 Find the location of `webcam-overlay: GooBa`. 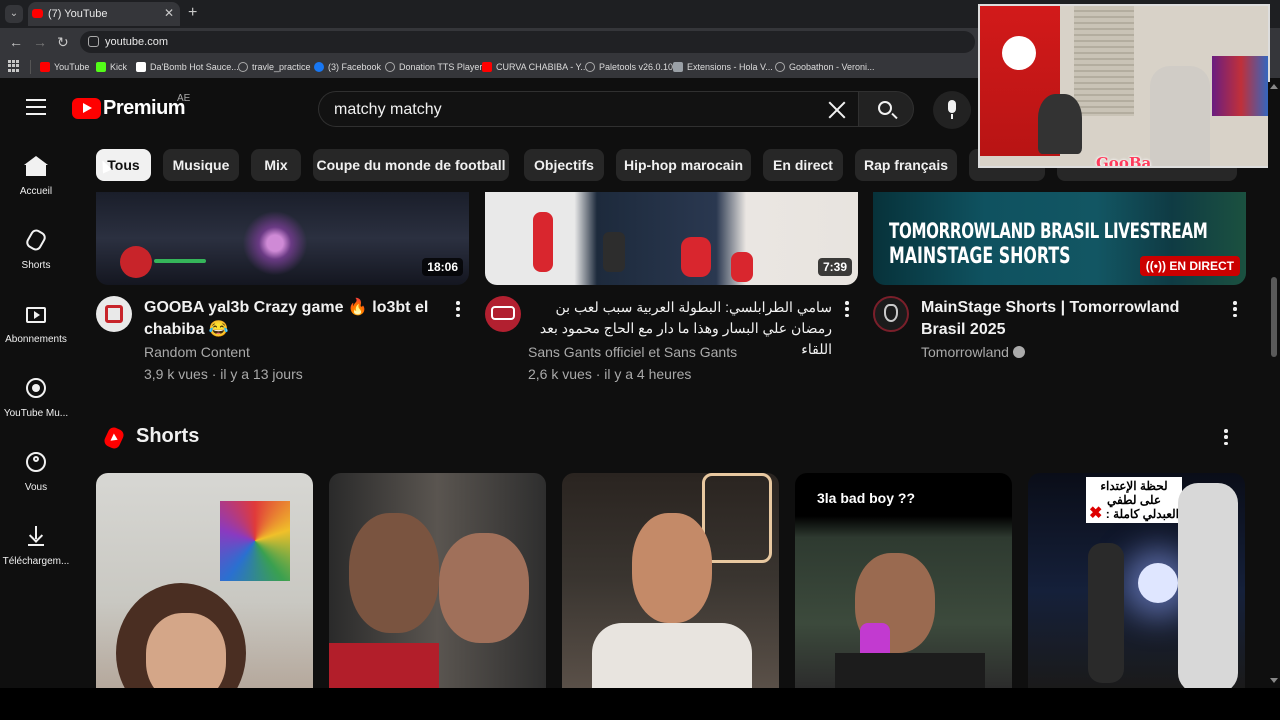

webcam-overlay: GooBa is located at coordinates (1124, 86).